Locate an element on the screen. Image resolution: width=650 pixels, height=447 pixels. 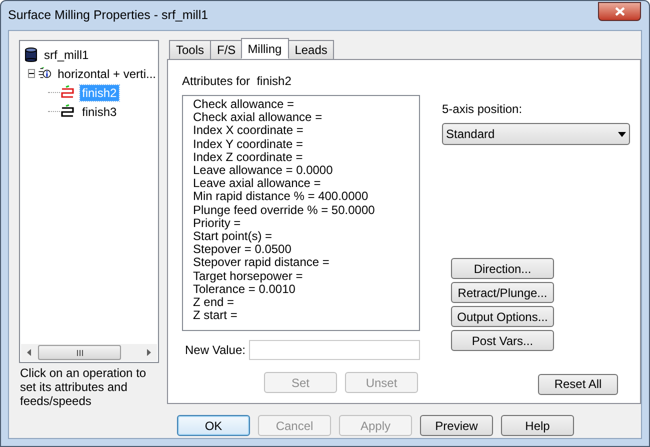
attribute-item: Plunge feed override % = 50.0000 is located at coordinates (306, 210).